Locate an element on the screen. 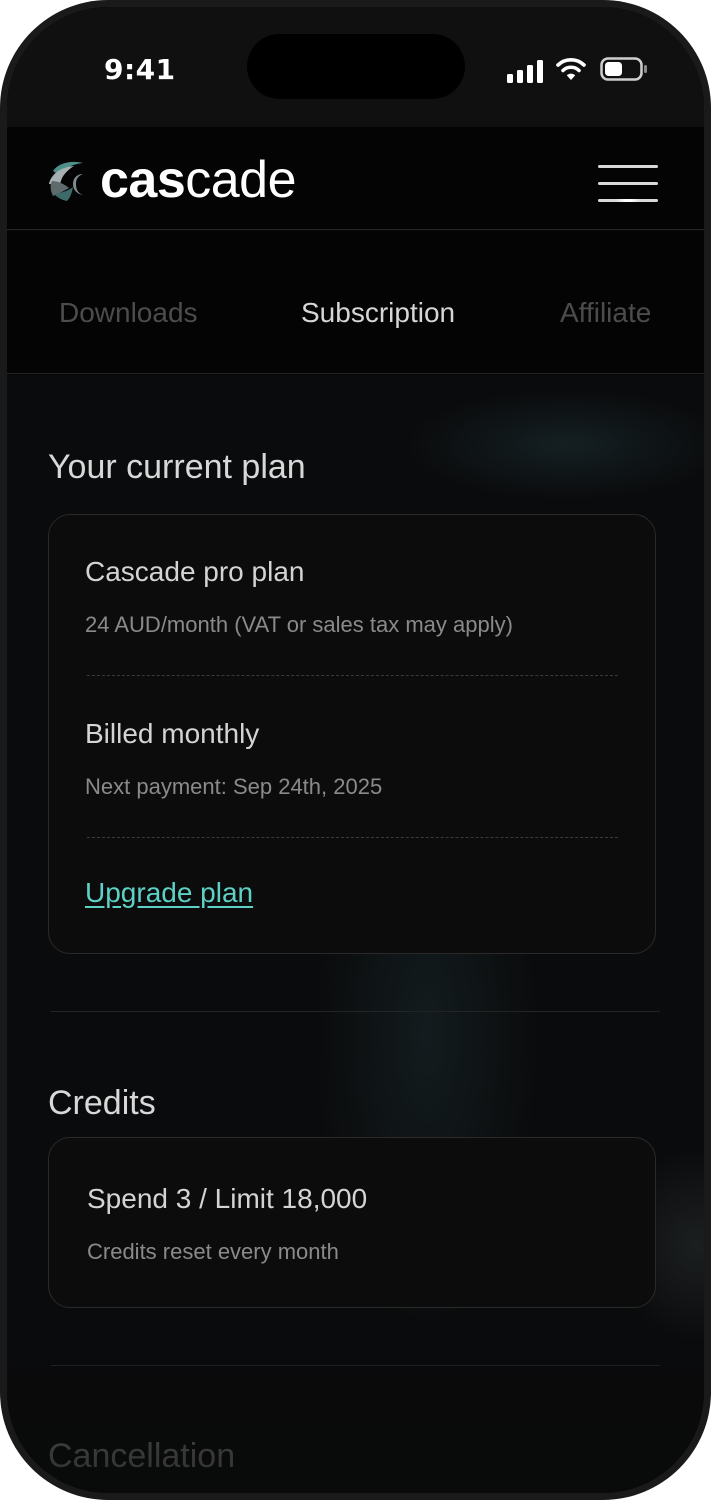  plan-name: Cascade pro plan is located at coordinates (195, 571).